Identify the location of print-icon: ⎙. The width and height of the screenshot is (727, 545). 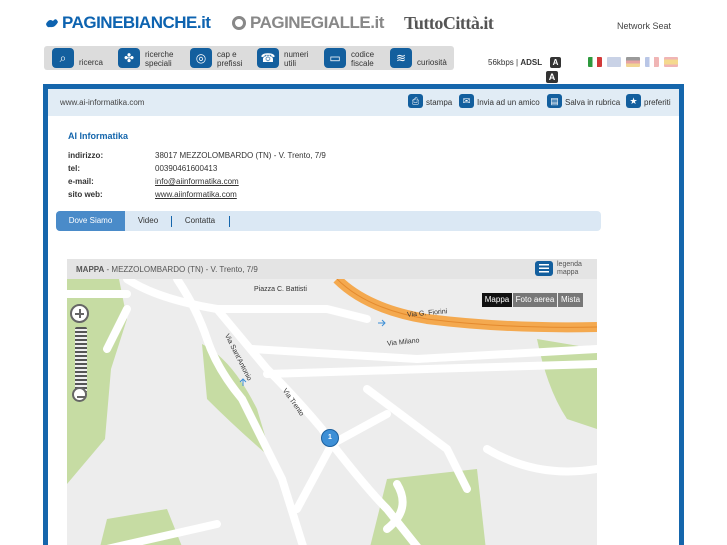
(415, 101).